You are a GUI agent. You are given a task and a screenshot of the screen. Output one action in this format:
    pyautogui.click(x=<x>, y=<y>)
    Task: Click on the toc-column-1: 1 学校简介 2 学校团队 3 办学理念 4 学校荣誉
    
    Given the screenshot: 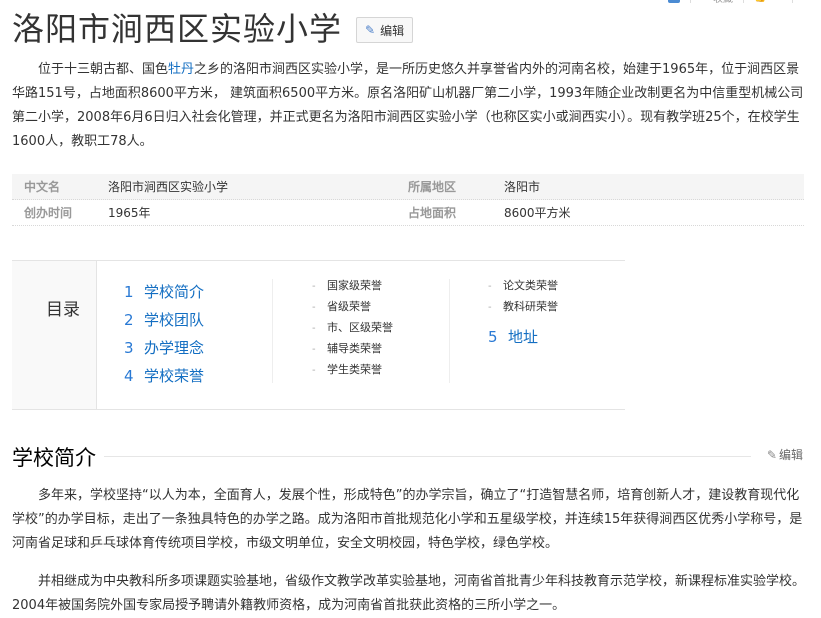 What is the action you would take?
    pyautogui.click(x=164, y=334)
    